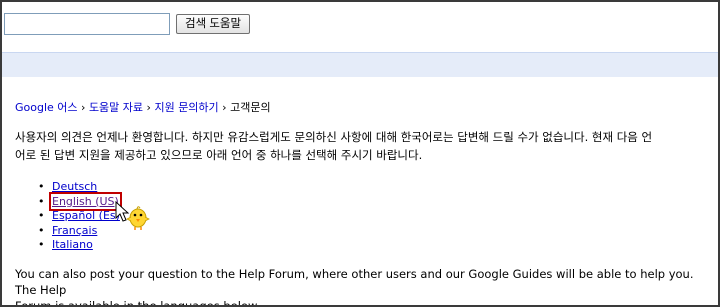 The height and width of the screenshot is (307, 720). I want to click on list-item: Español (Es), so click(79, 216).